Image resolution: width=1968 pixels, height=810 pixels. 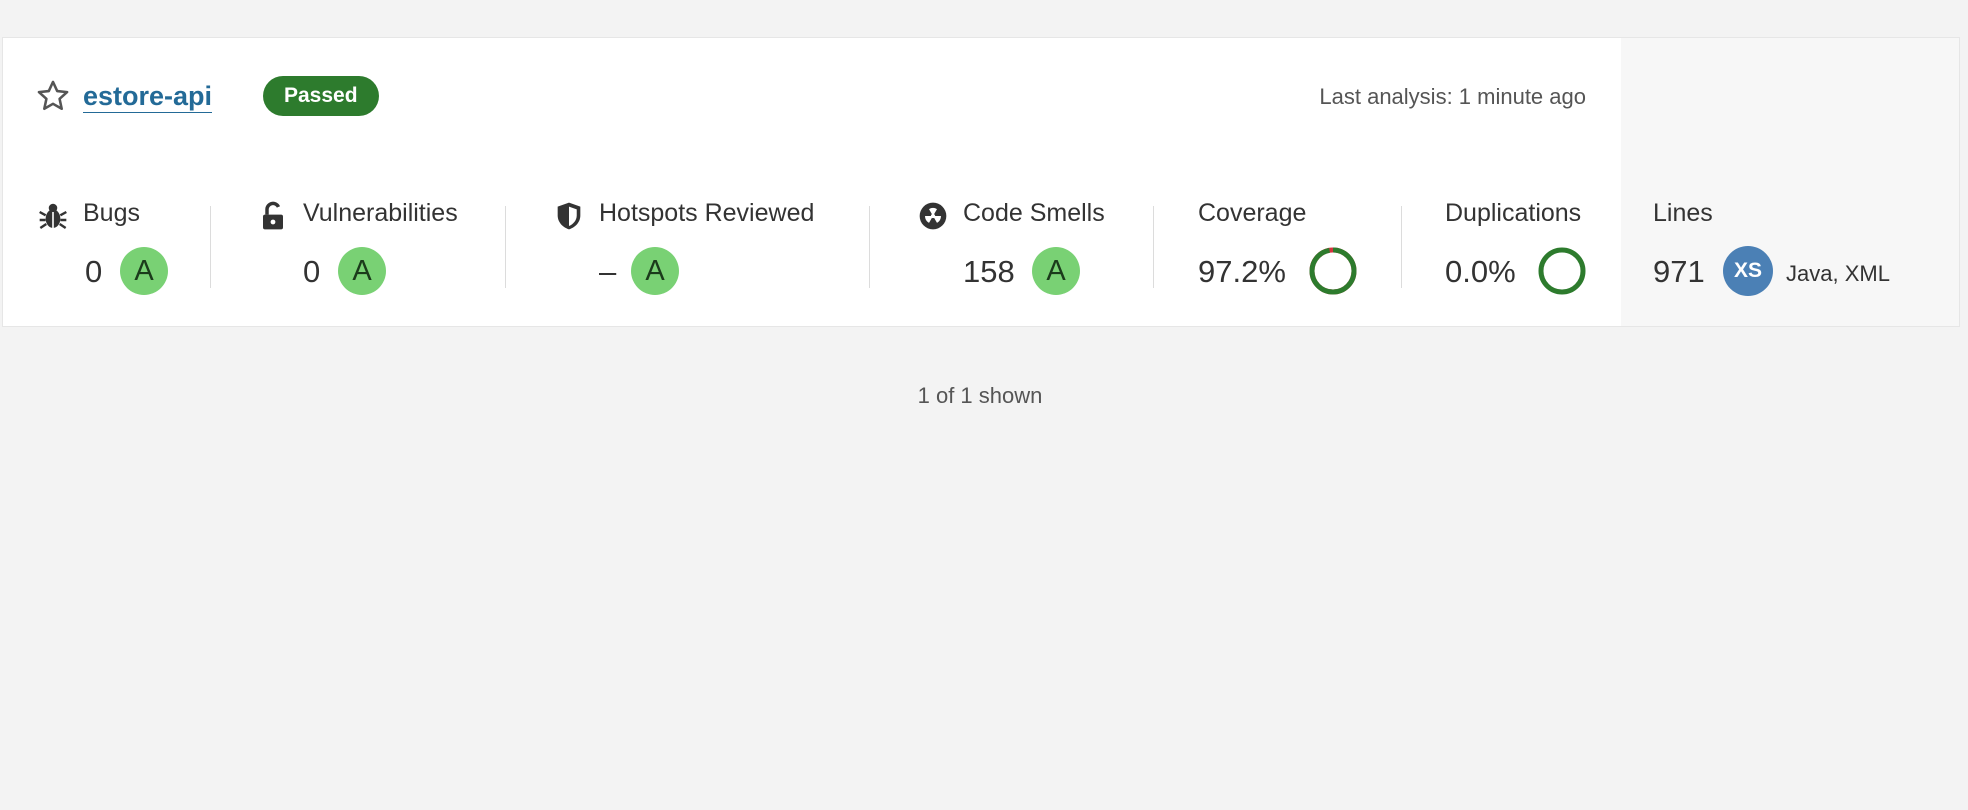 I want to click on lines-label: Lines, so click(x=1683, y=213).